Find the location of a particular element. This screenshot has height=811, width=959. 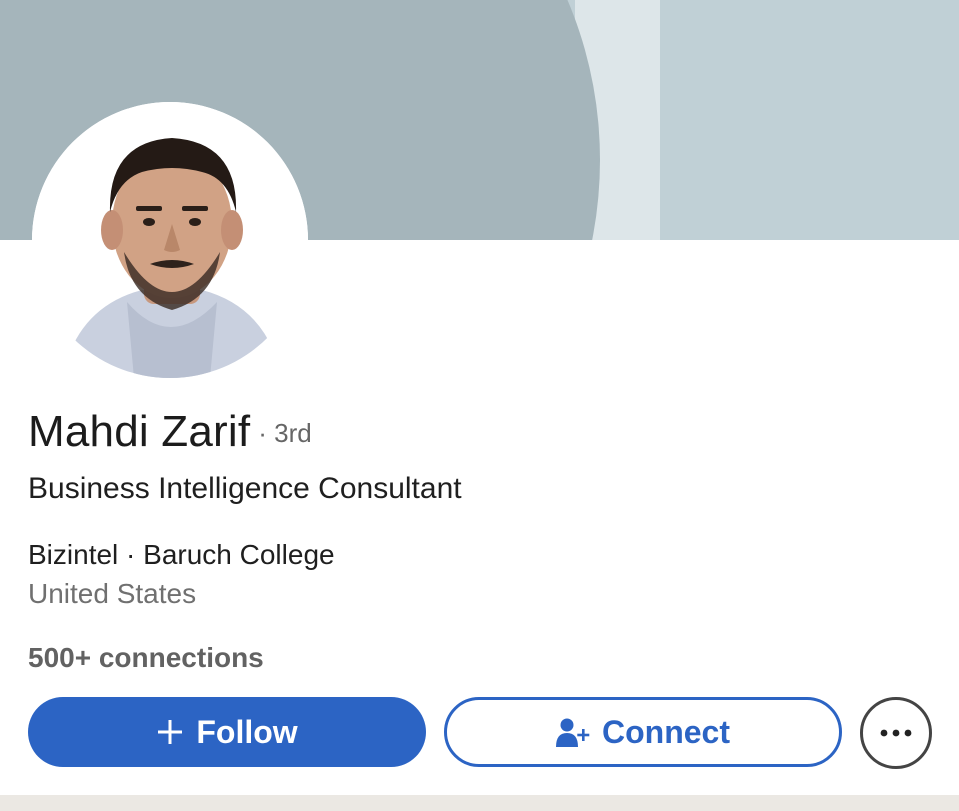

profile-avatar is located at coordinates (170, 240).